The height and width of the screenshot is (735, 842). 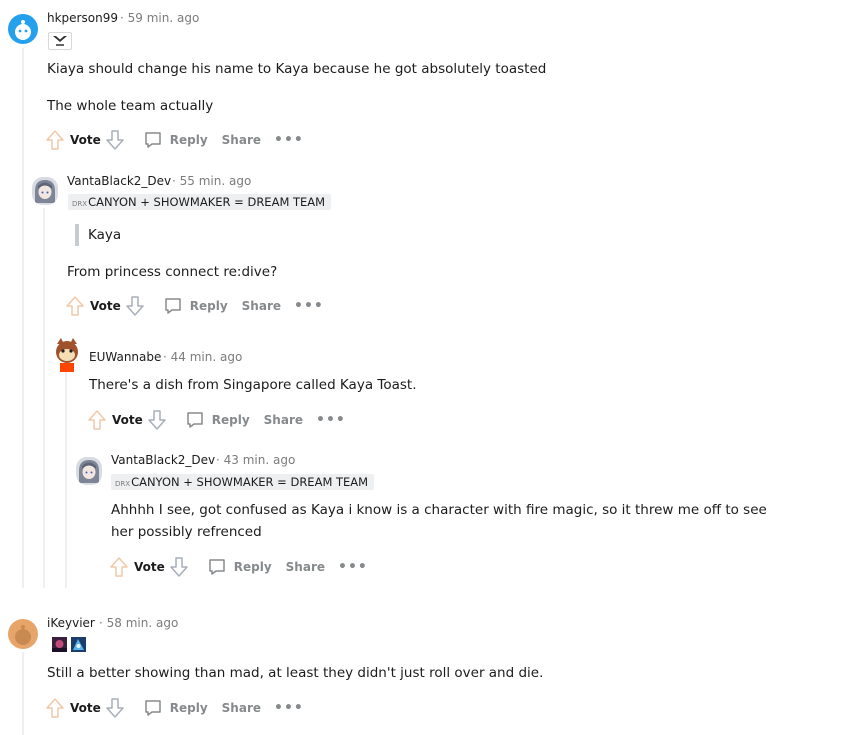 I want to click on comment-timestamp: · 58 min. ago, so click(x=138, y=623).